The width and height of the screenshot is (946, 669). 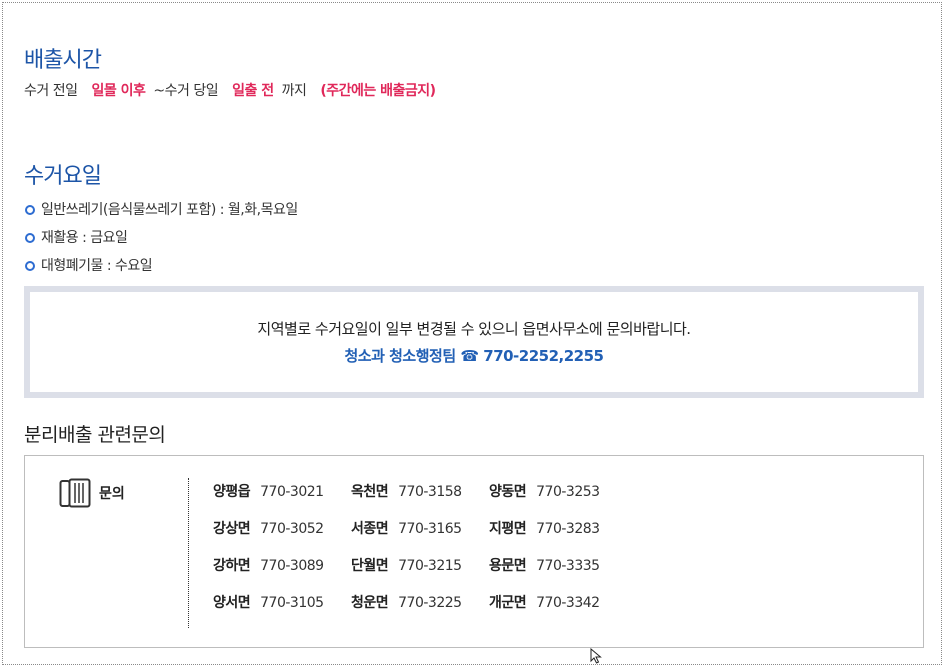 I want to click on schedule-part-2: 일몰 이후, so click(x=118, y=91).